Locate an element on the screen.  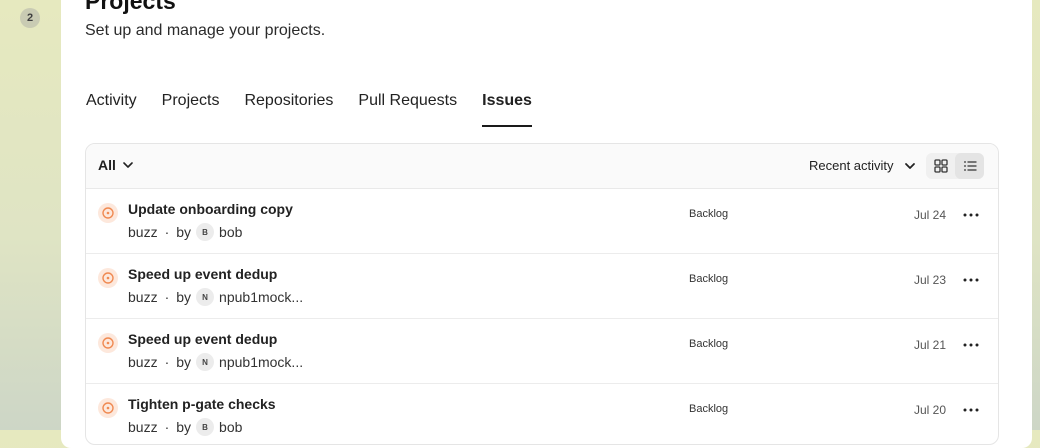
filter-dropdown: All is located at coordinates (116, 165).